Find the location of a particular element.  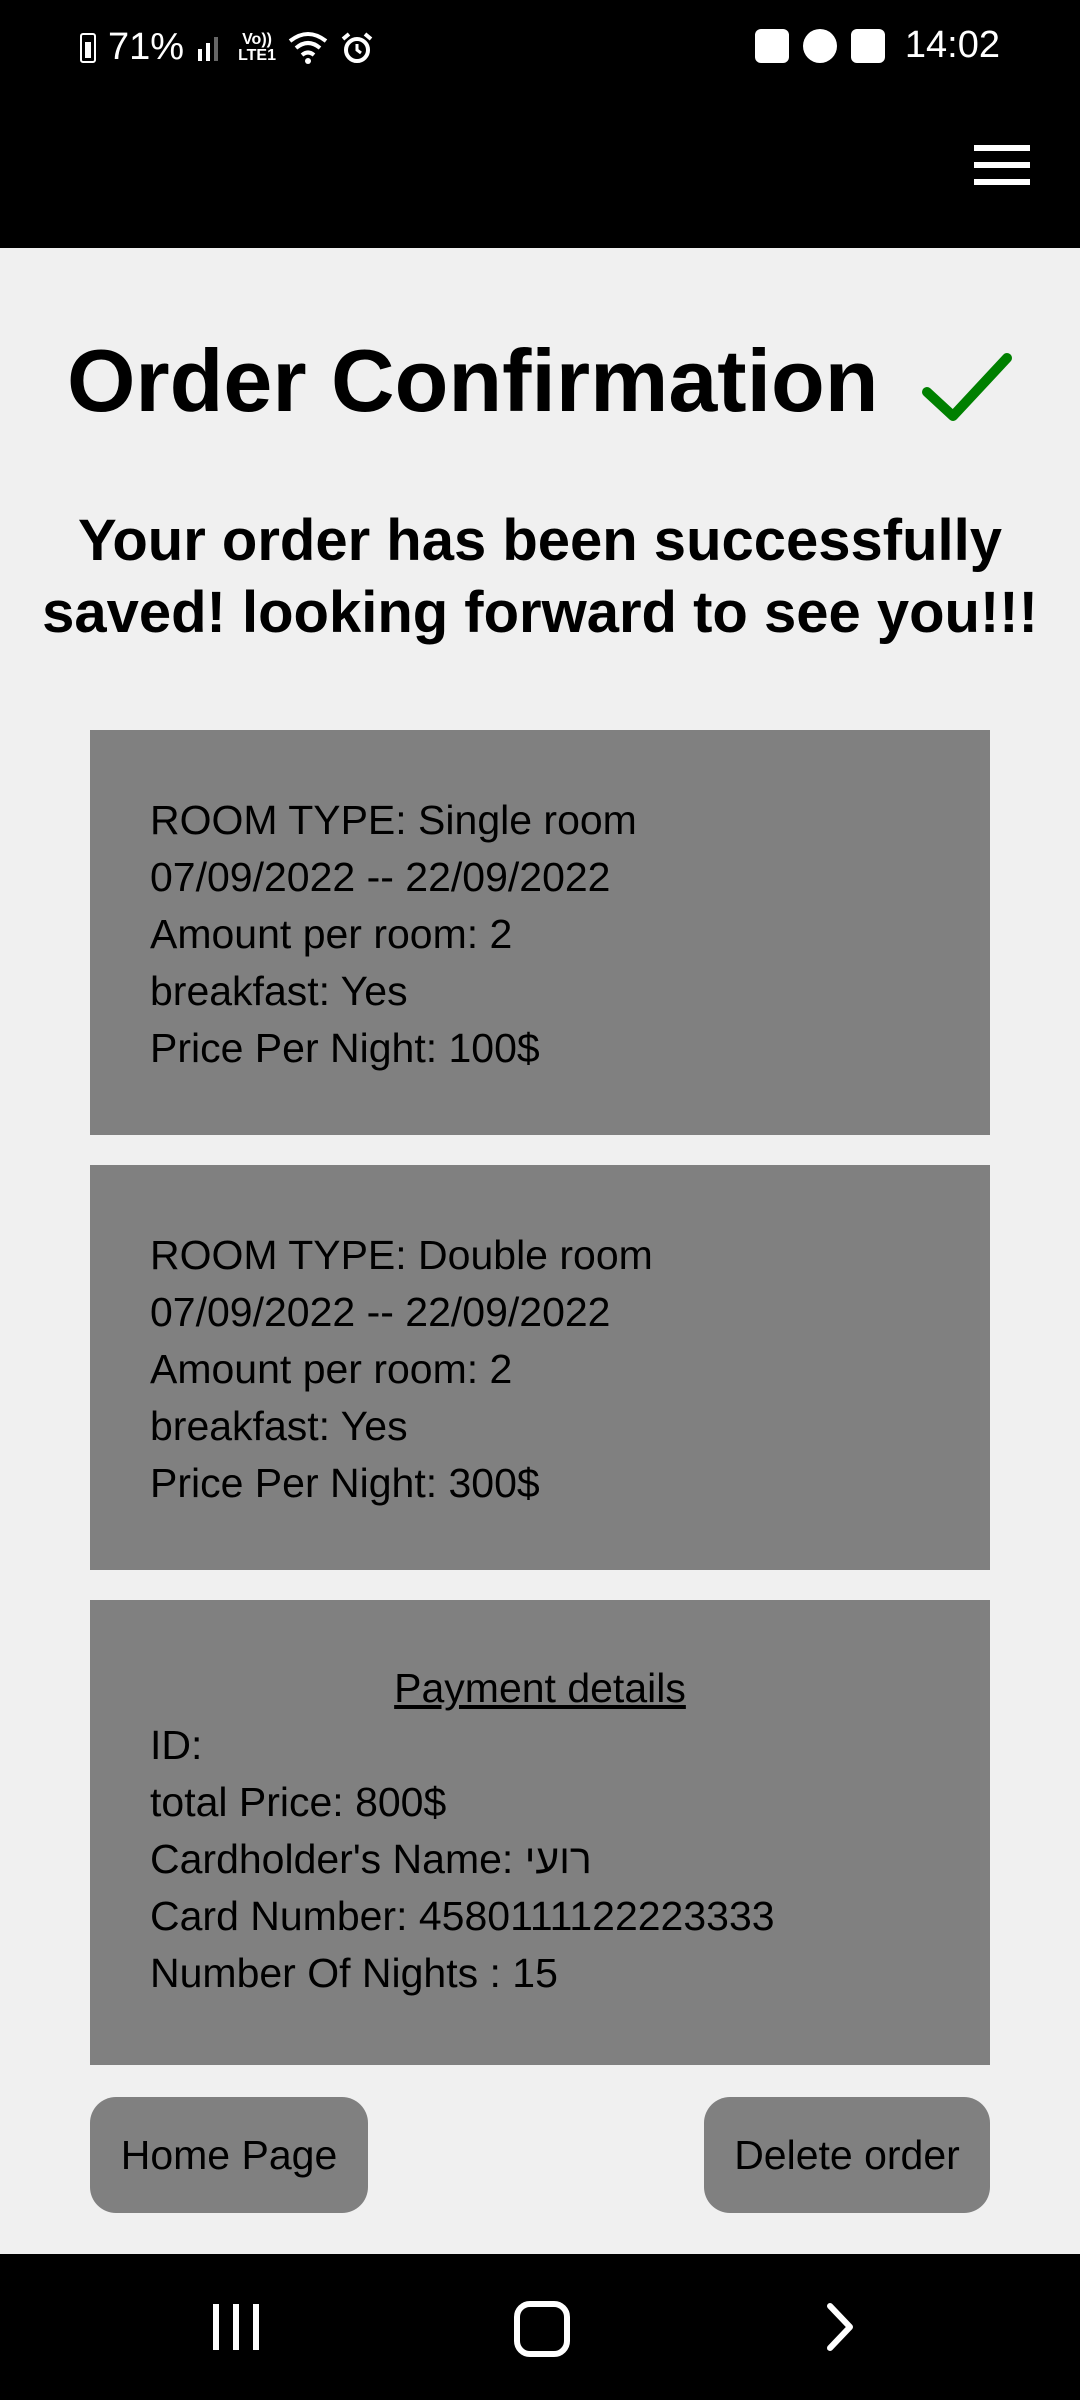

room-price: Price Per Night: 100$ is located at coordinates (345, 1048).